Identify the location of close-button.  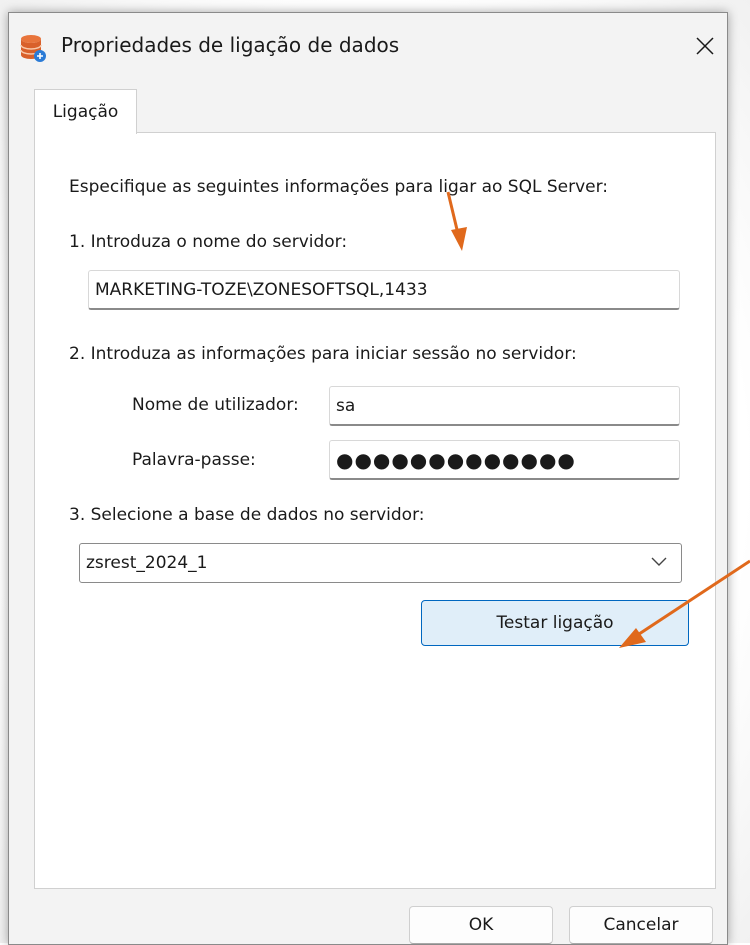
(705, 46).